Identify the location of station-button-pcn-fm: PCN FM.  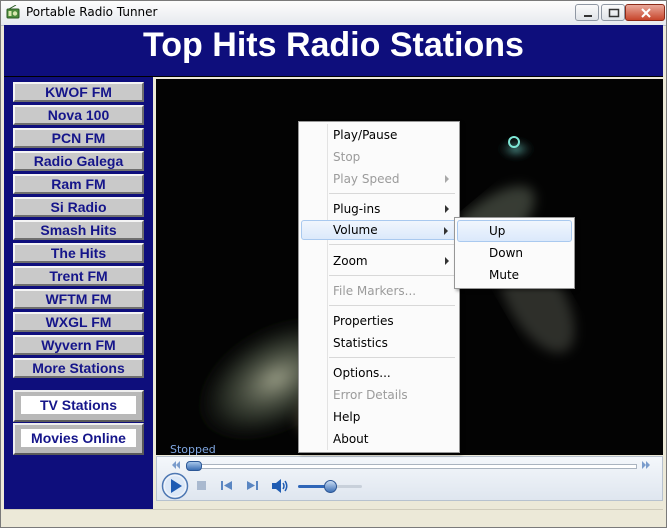
(78, 138).